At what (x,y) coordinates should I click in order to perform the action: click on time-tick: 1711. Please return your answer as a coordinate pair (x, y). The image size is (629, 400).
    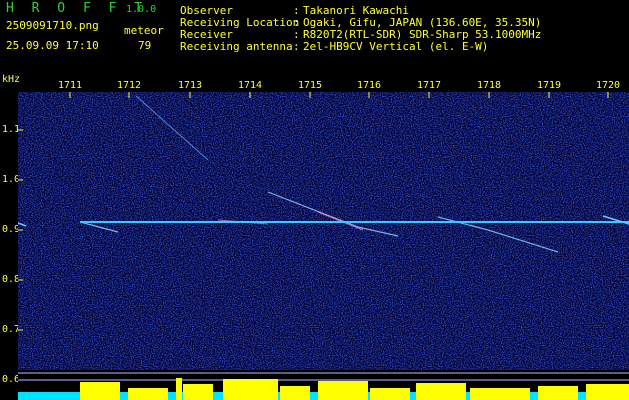
    Looking at the image, I should click on (70, 85).